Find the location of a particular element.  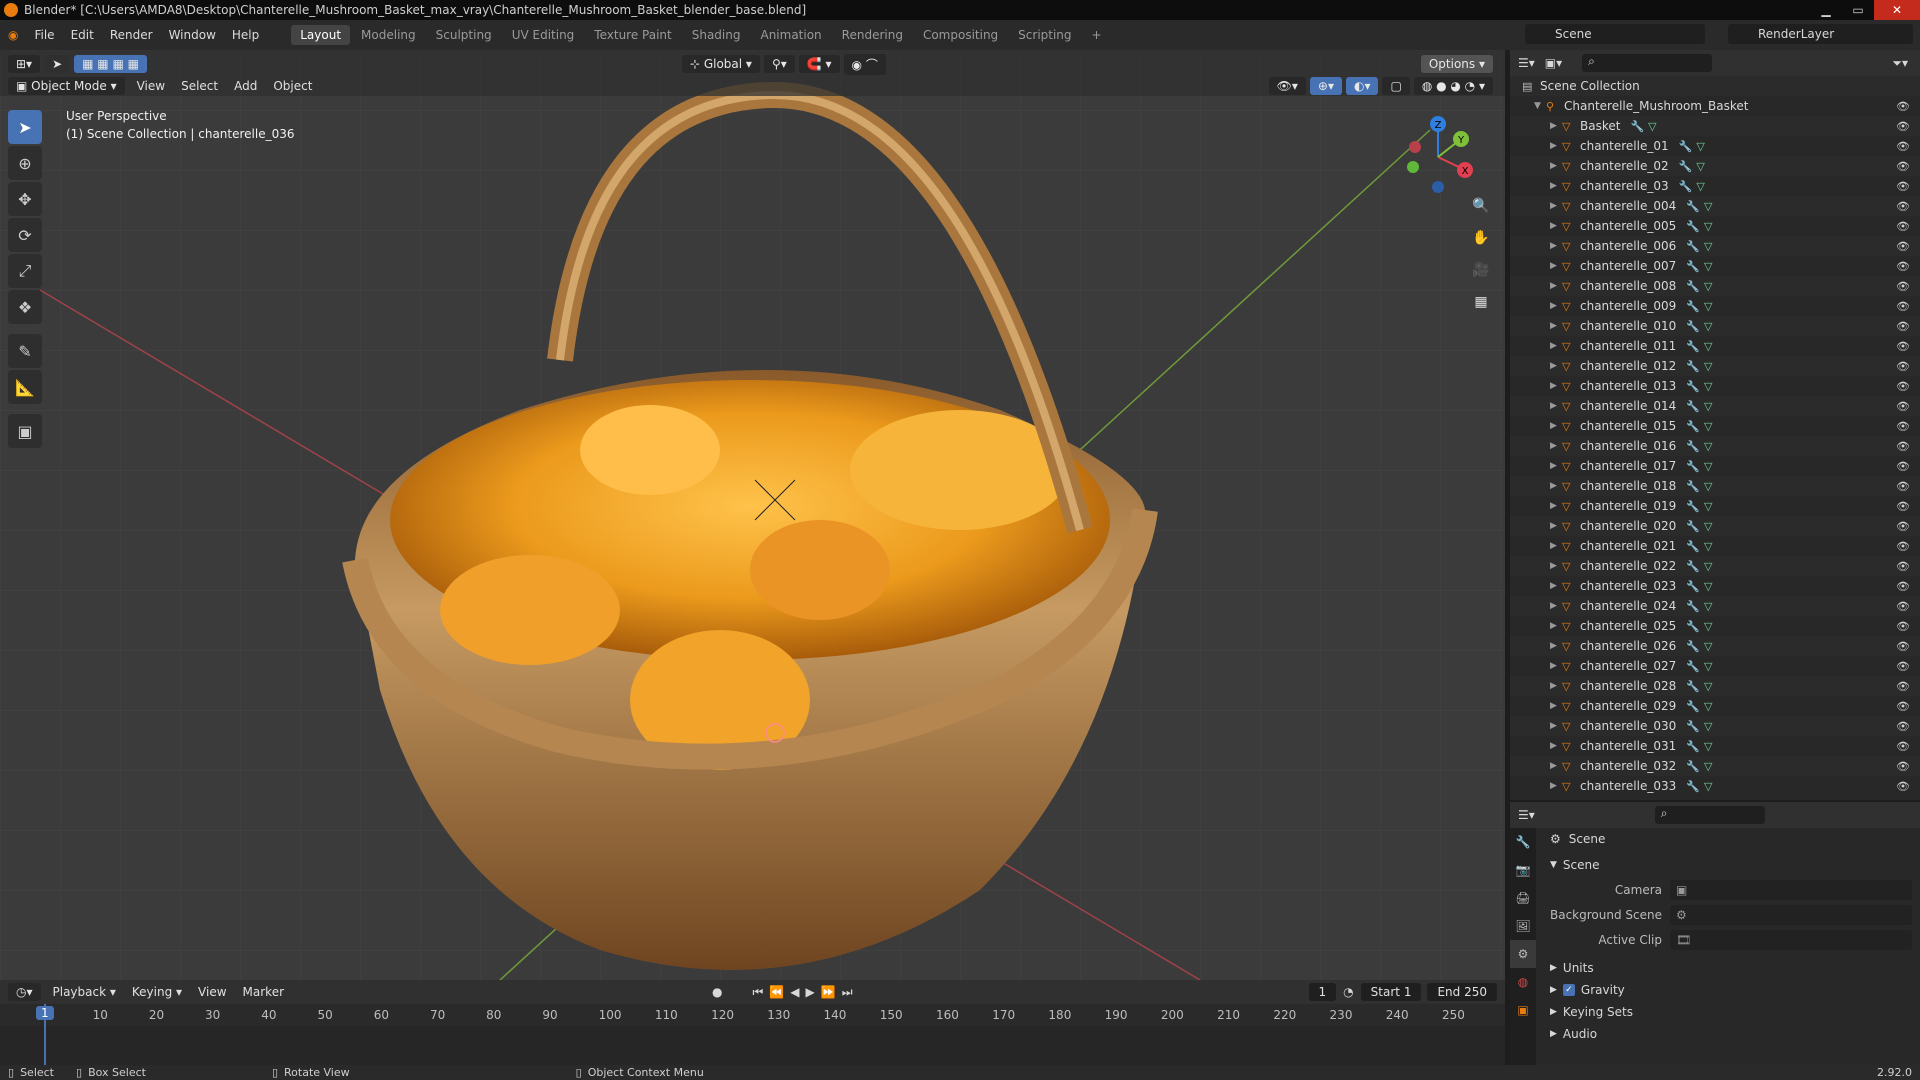

render-tab-icon: 📷 is located at coordinates (1523, 870).